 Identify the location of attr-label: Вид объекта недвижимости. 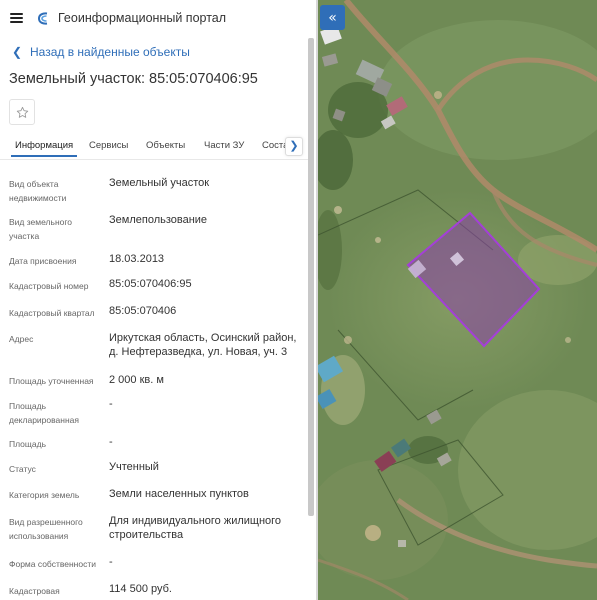
(38, 191).